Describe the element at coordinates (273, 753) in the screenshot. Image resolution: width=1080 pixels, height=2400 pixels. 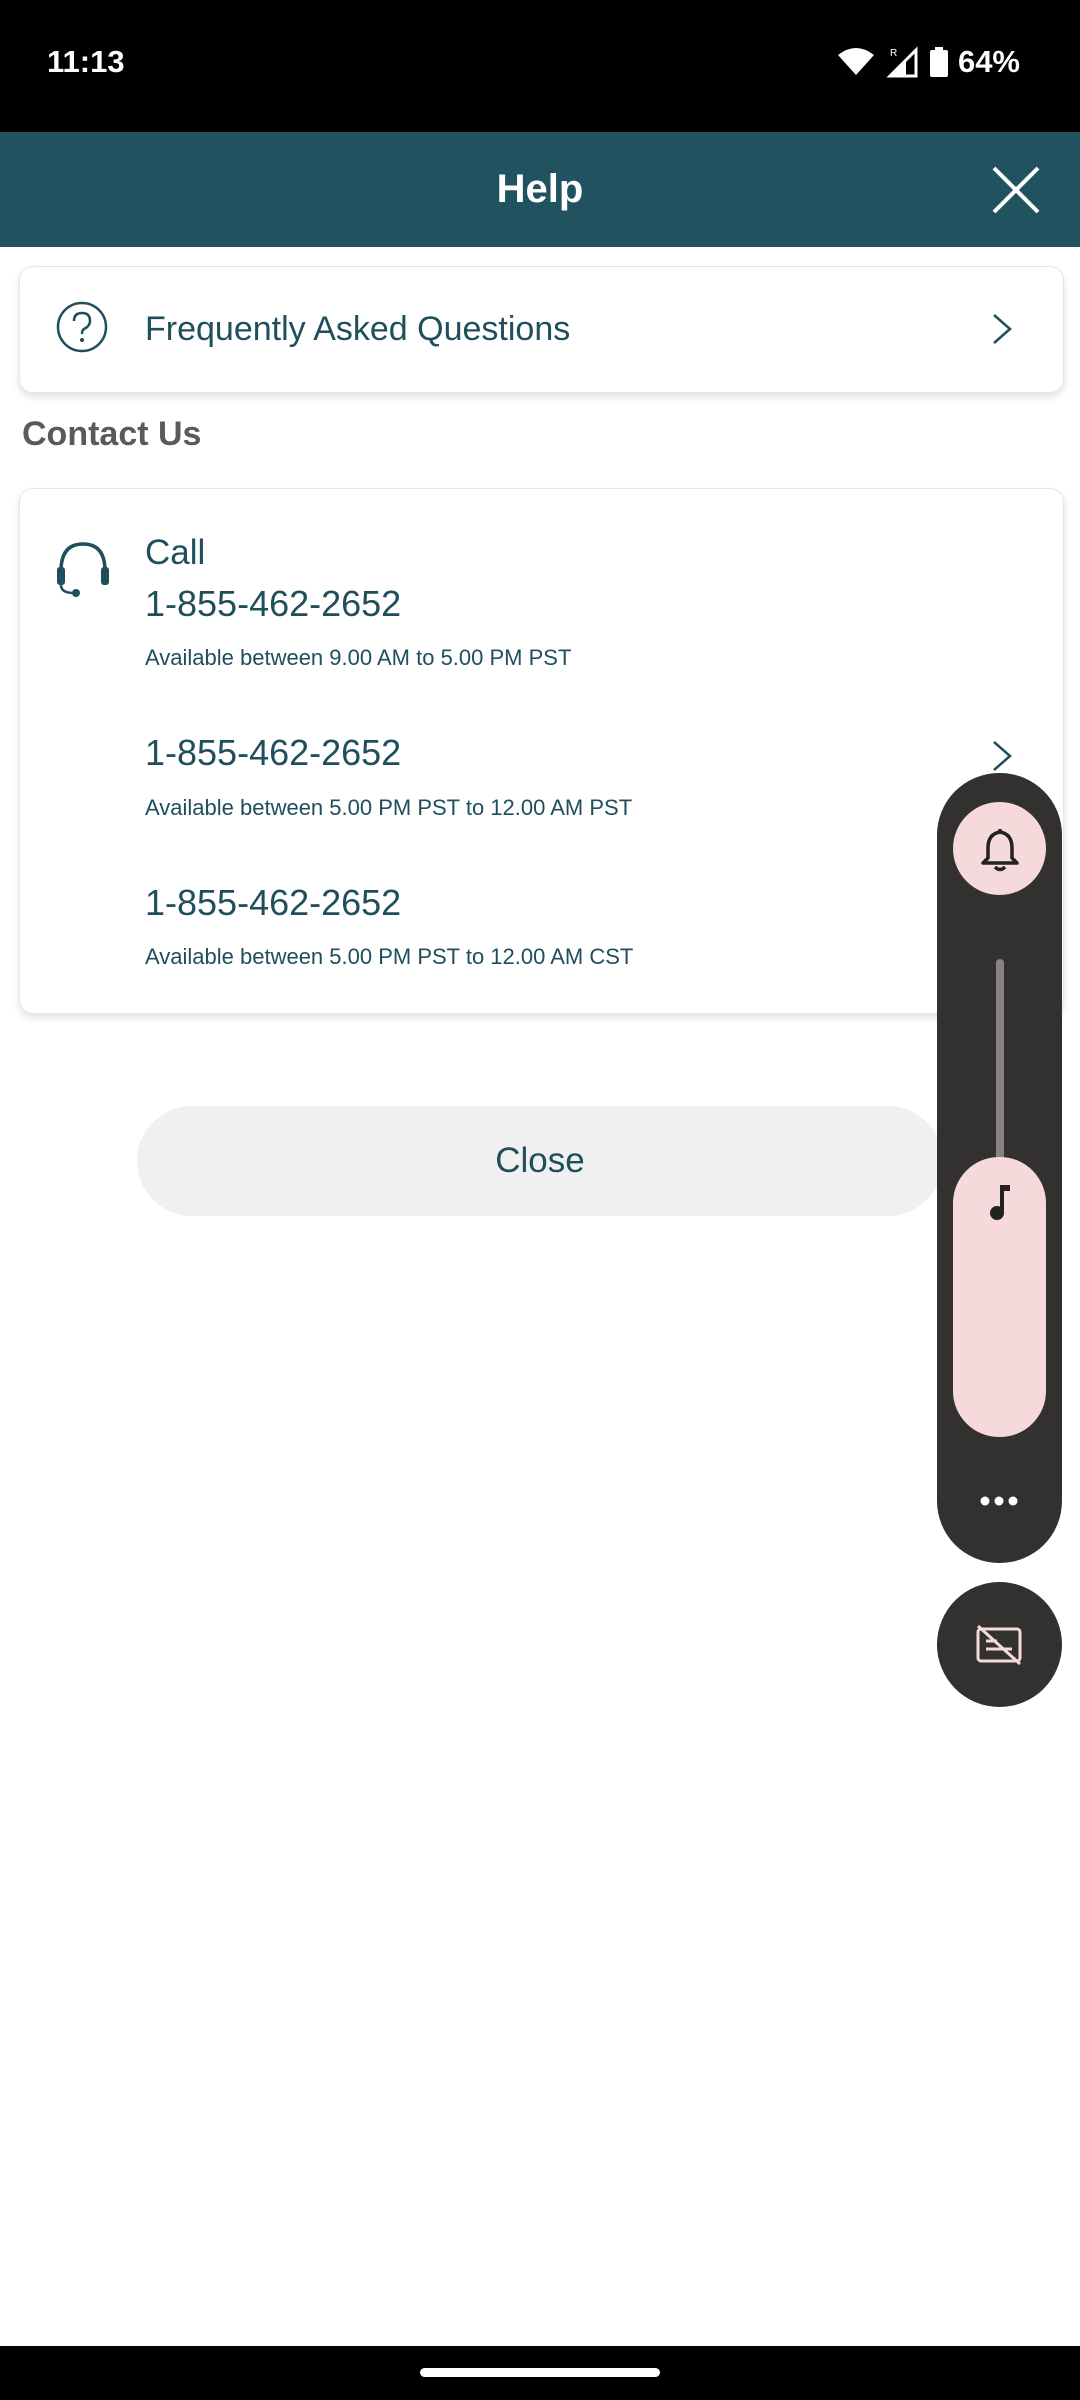
I see `phone-number-2: 1-855-462-2652` at that location.